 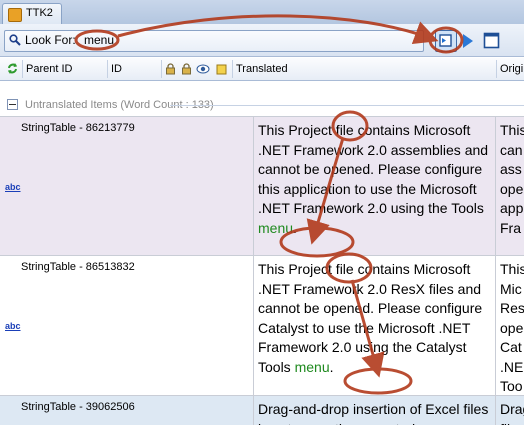 What do you see at coordinates (512, 368) in the screenshot?
I see `cell-line: .NE` at bounding box center [512, 368].